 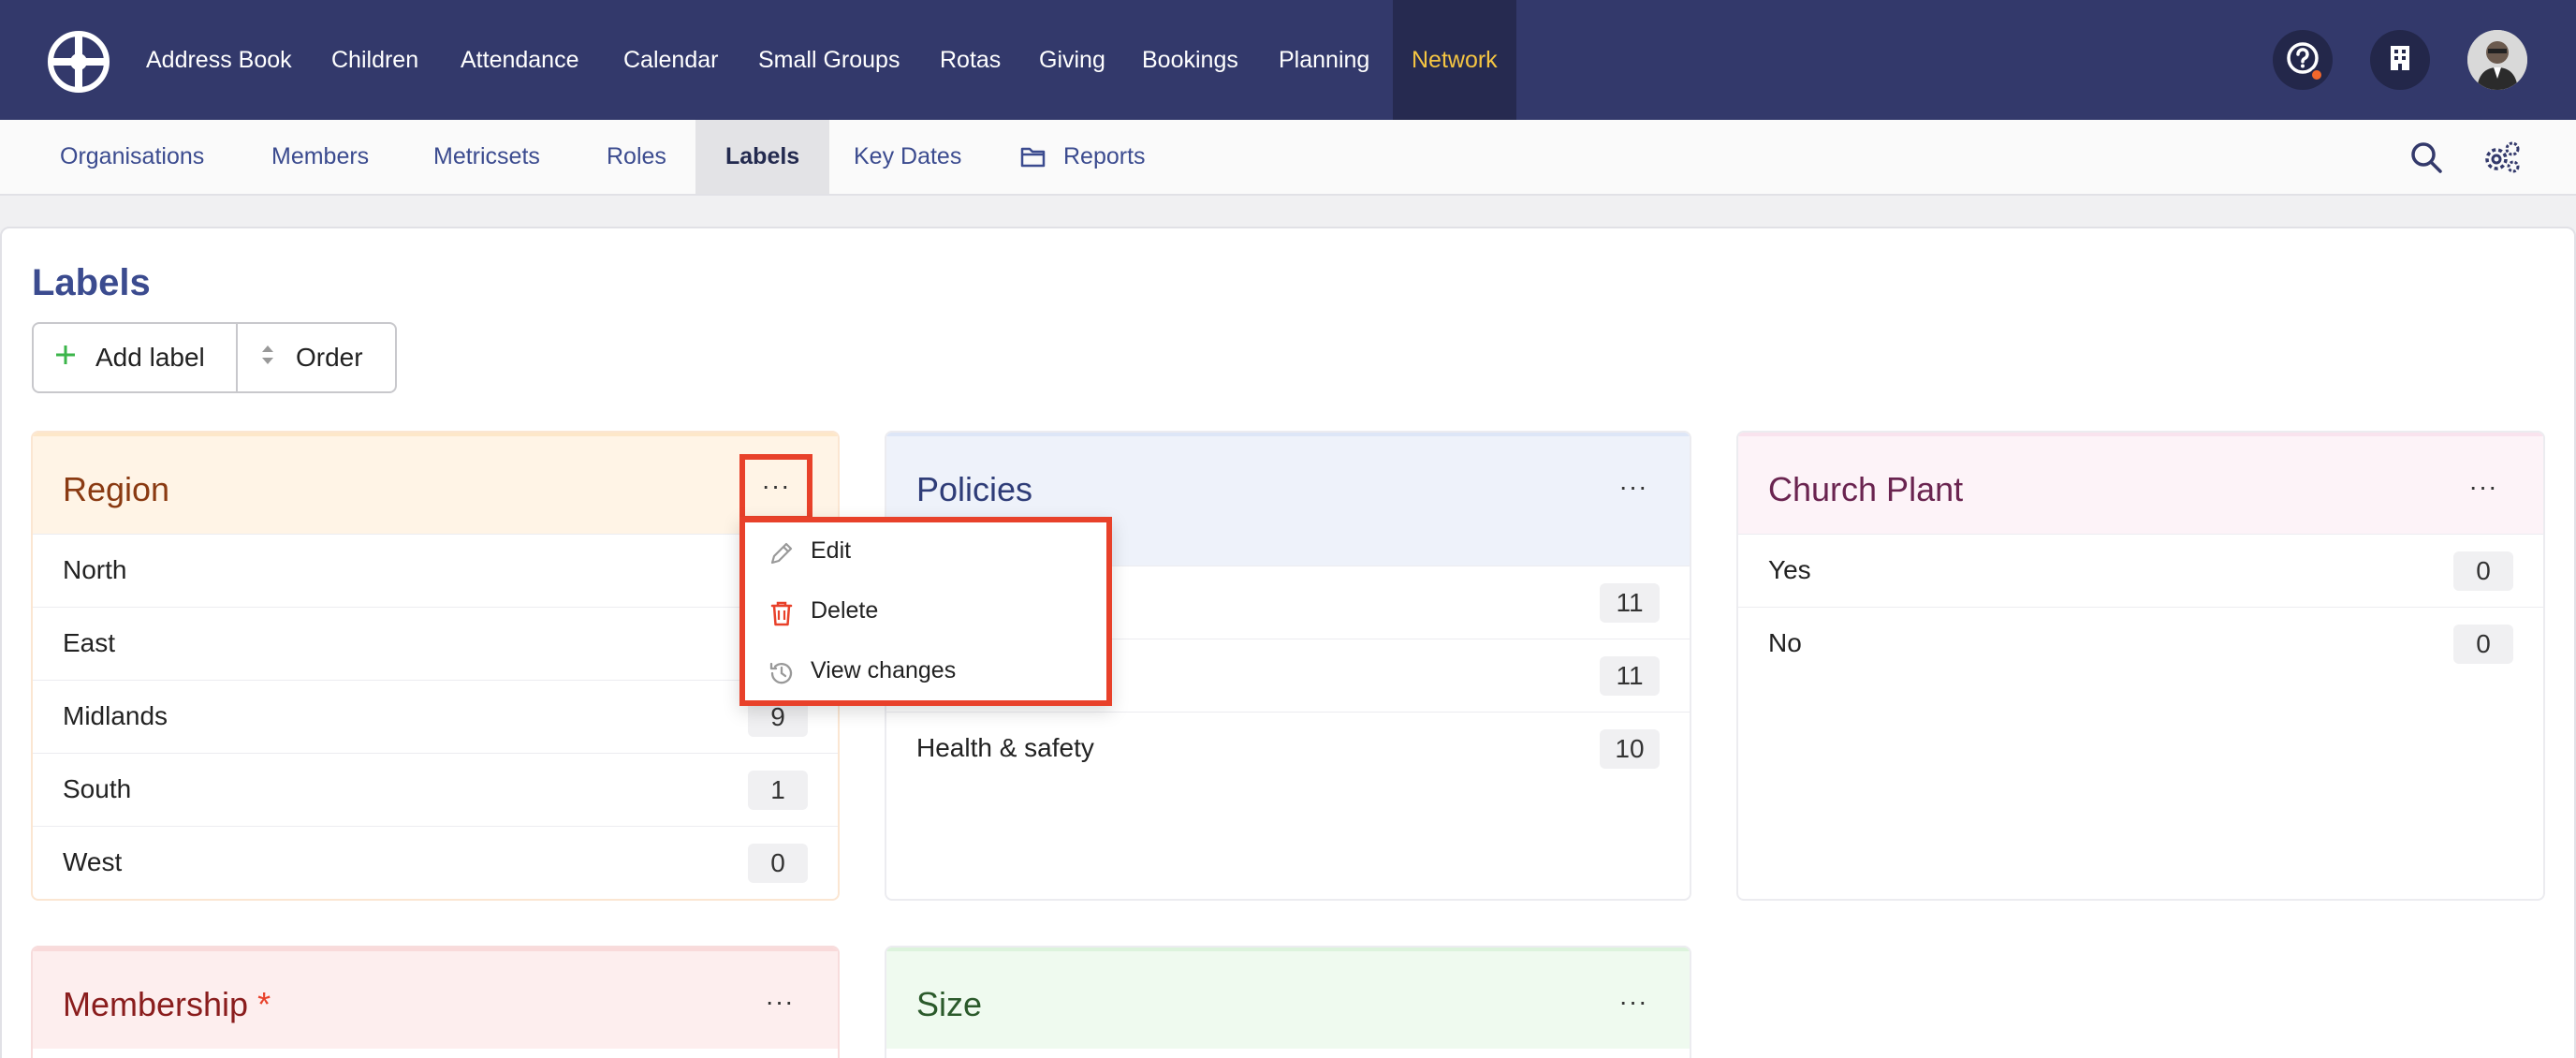 What do you see at coordinates (762, 157) in the screenshot?
I see `subnav-labels: Labels` at bounding box center [762, 157].